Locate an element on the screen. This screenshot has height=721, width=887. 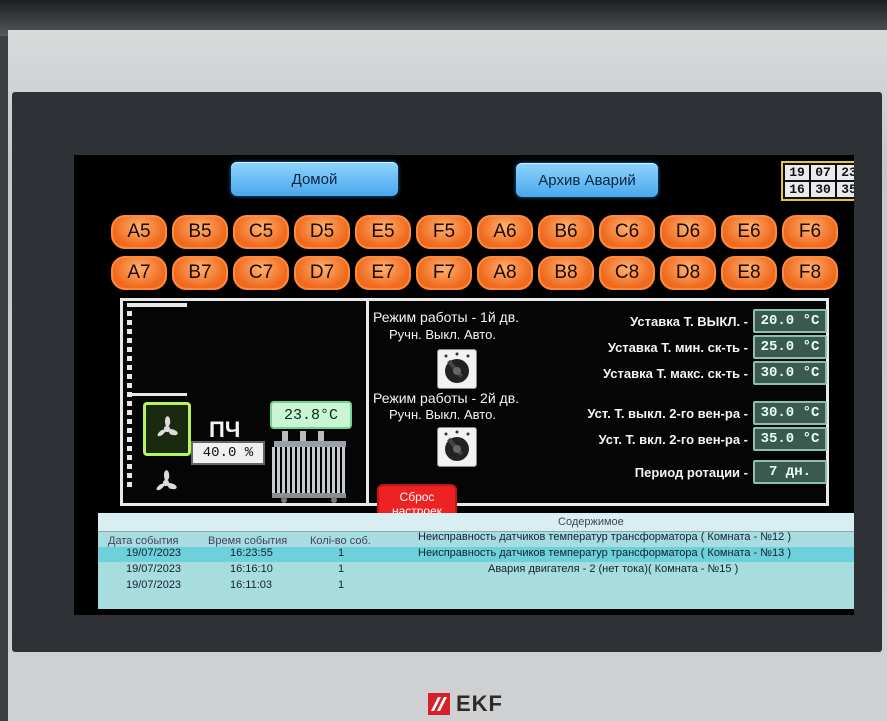
setpoint-max-speed-value: 30.0 °C is located at coordinates (790, 373).